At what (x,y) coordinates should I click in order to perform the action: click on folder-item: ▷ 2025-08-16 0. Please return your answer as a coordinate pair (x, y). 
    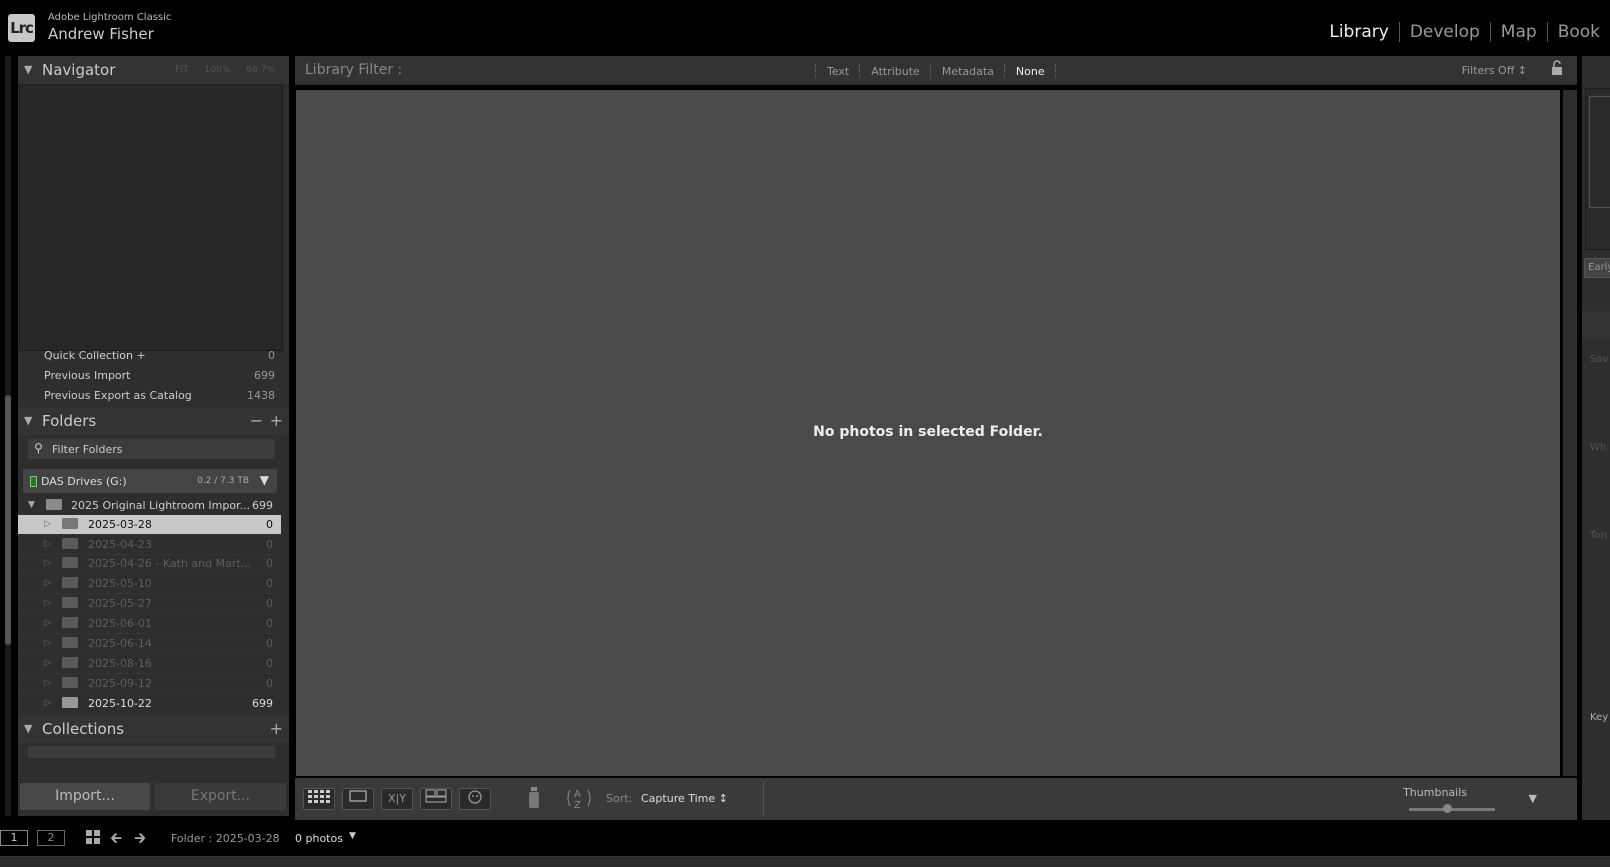
    Looking at the image, I should click on (149, 664).